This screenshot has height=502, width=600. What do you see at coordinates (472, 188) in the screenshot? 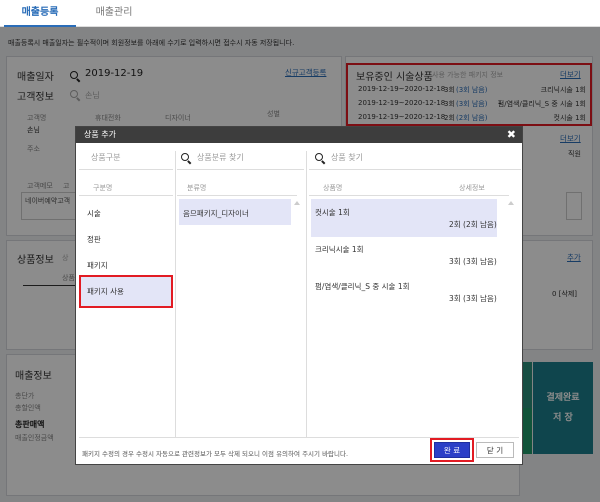
I see `product-detail-header: 상세정보` at bounding box center [472, 188].